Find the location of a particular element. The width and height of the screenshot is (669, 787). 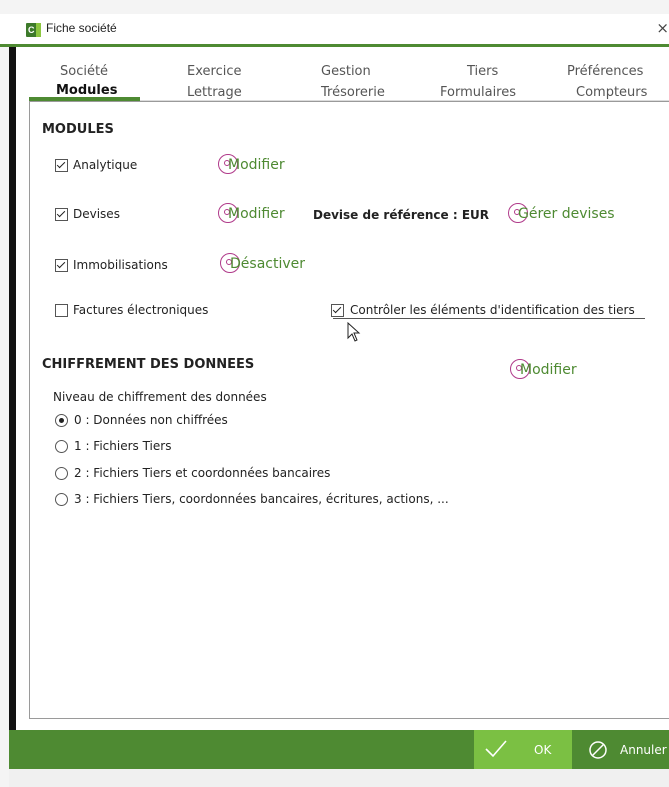

chiffrement-option-1-radio is located at coordinates (61, 446).